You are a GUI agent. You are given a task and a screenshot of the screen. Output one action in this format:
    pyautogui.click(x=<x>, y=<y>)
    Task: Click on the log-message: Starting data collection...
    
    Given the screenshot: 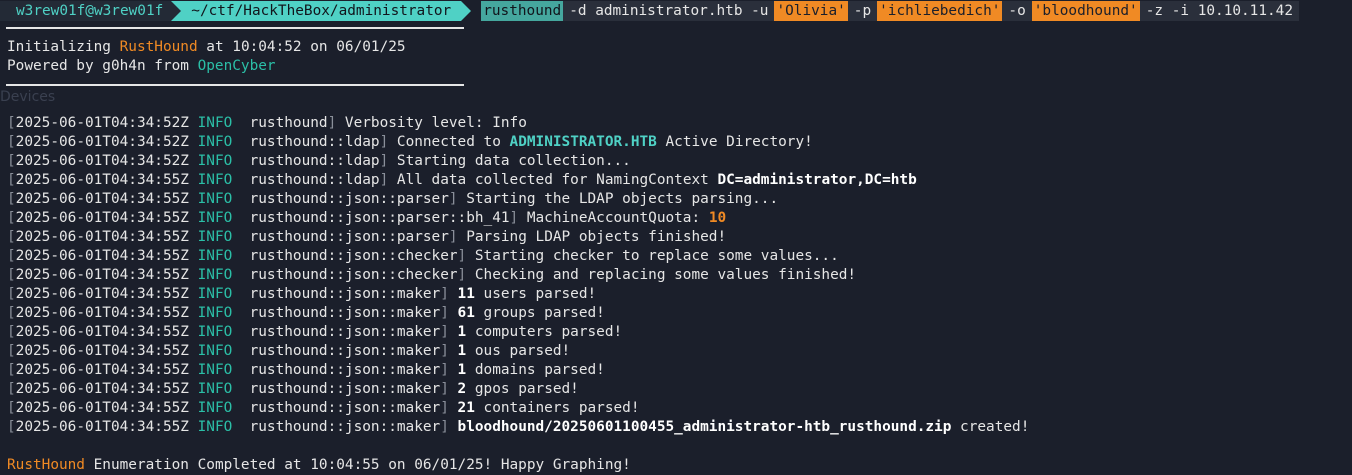 What is the action you would take?
    pyautogui.click(x=513, y=161)
    